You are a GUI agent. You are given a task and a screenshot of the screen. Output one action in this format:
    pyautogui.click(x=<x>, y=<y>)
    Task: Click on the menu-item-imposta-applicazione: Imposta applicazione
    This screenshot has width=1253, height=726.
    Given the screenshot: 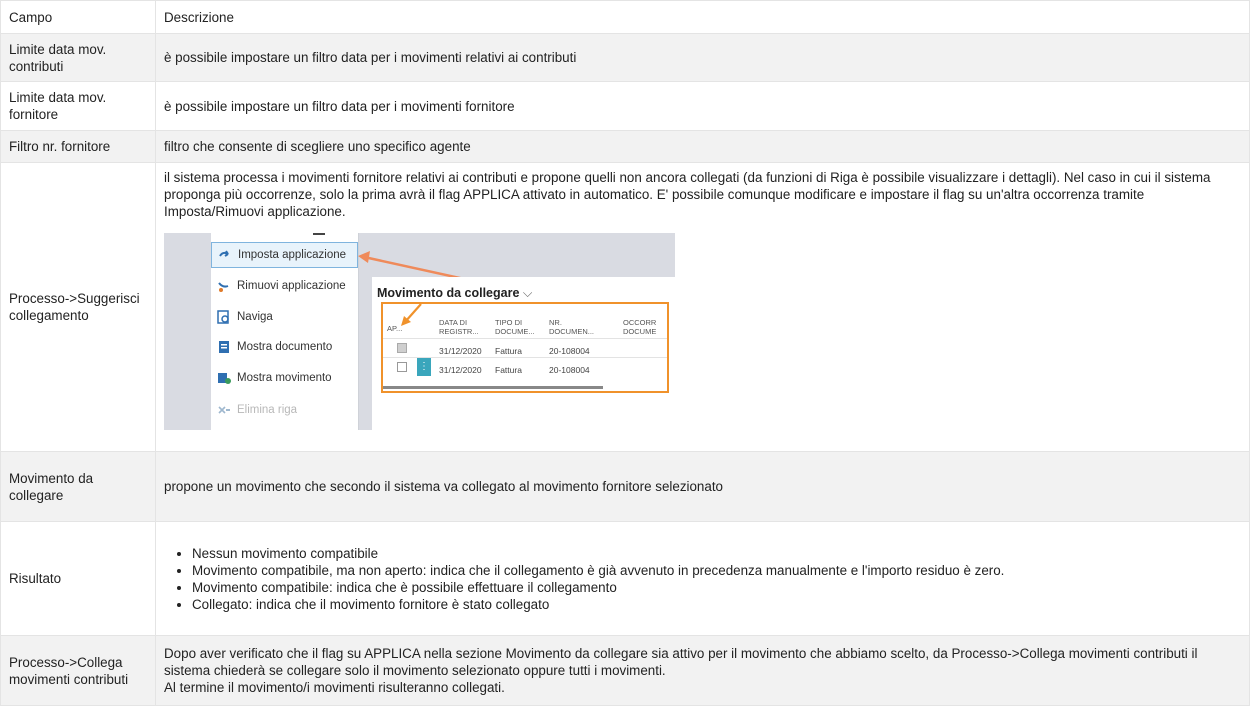 What is the action you would take?
    pyautogui.click(x=284, y=255)
    